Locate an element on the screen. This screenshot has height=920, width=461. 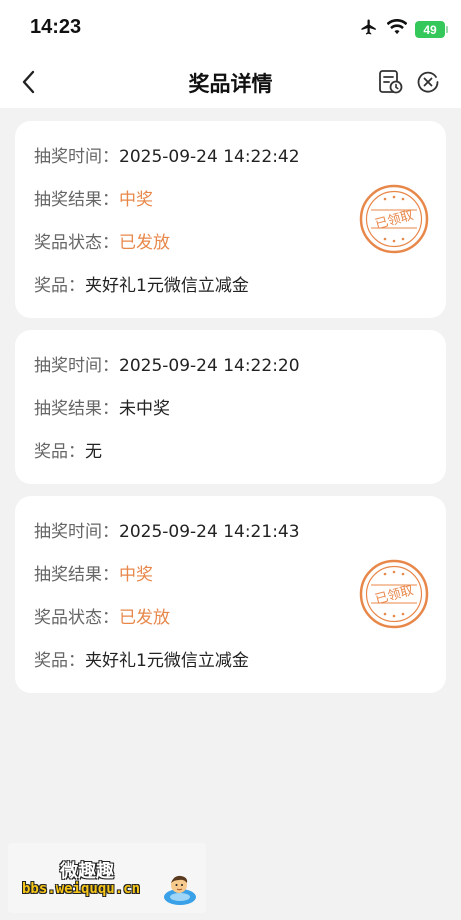
watermark-url: bbs.weiququ.cn is located at coordinates (81, 889).